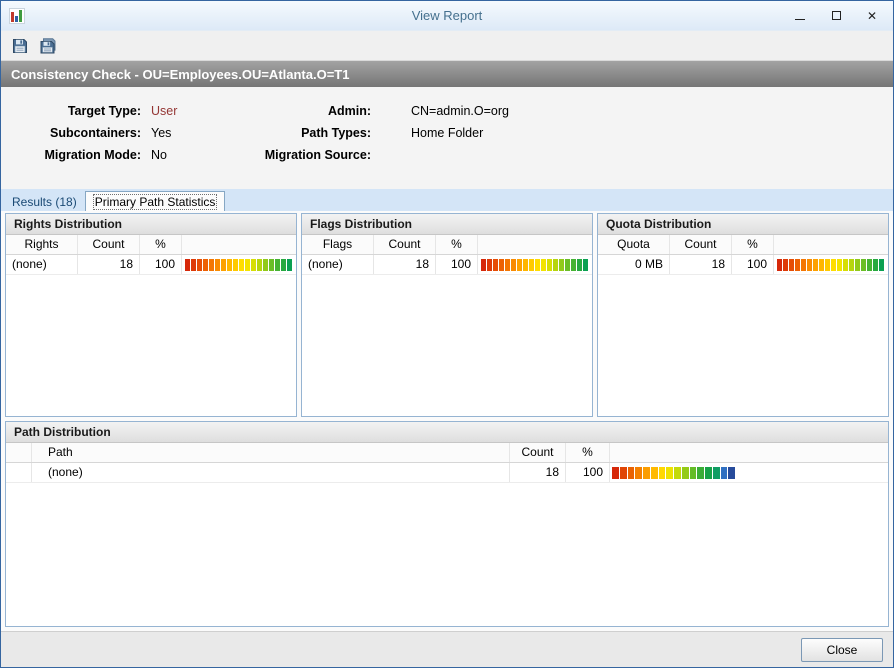 Image resolution: width=894 pixels, height=668 pixels. I want to click on path-column-header: Path, so click(271, 452).